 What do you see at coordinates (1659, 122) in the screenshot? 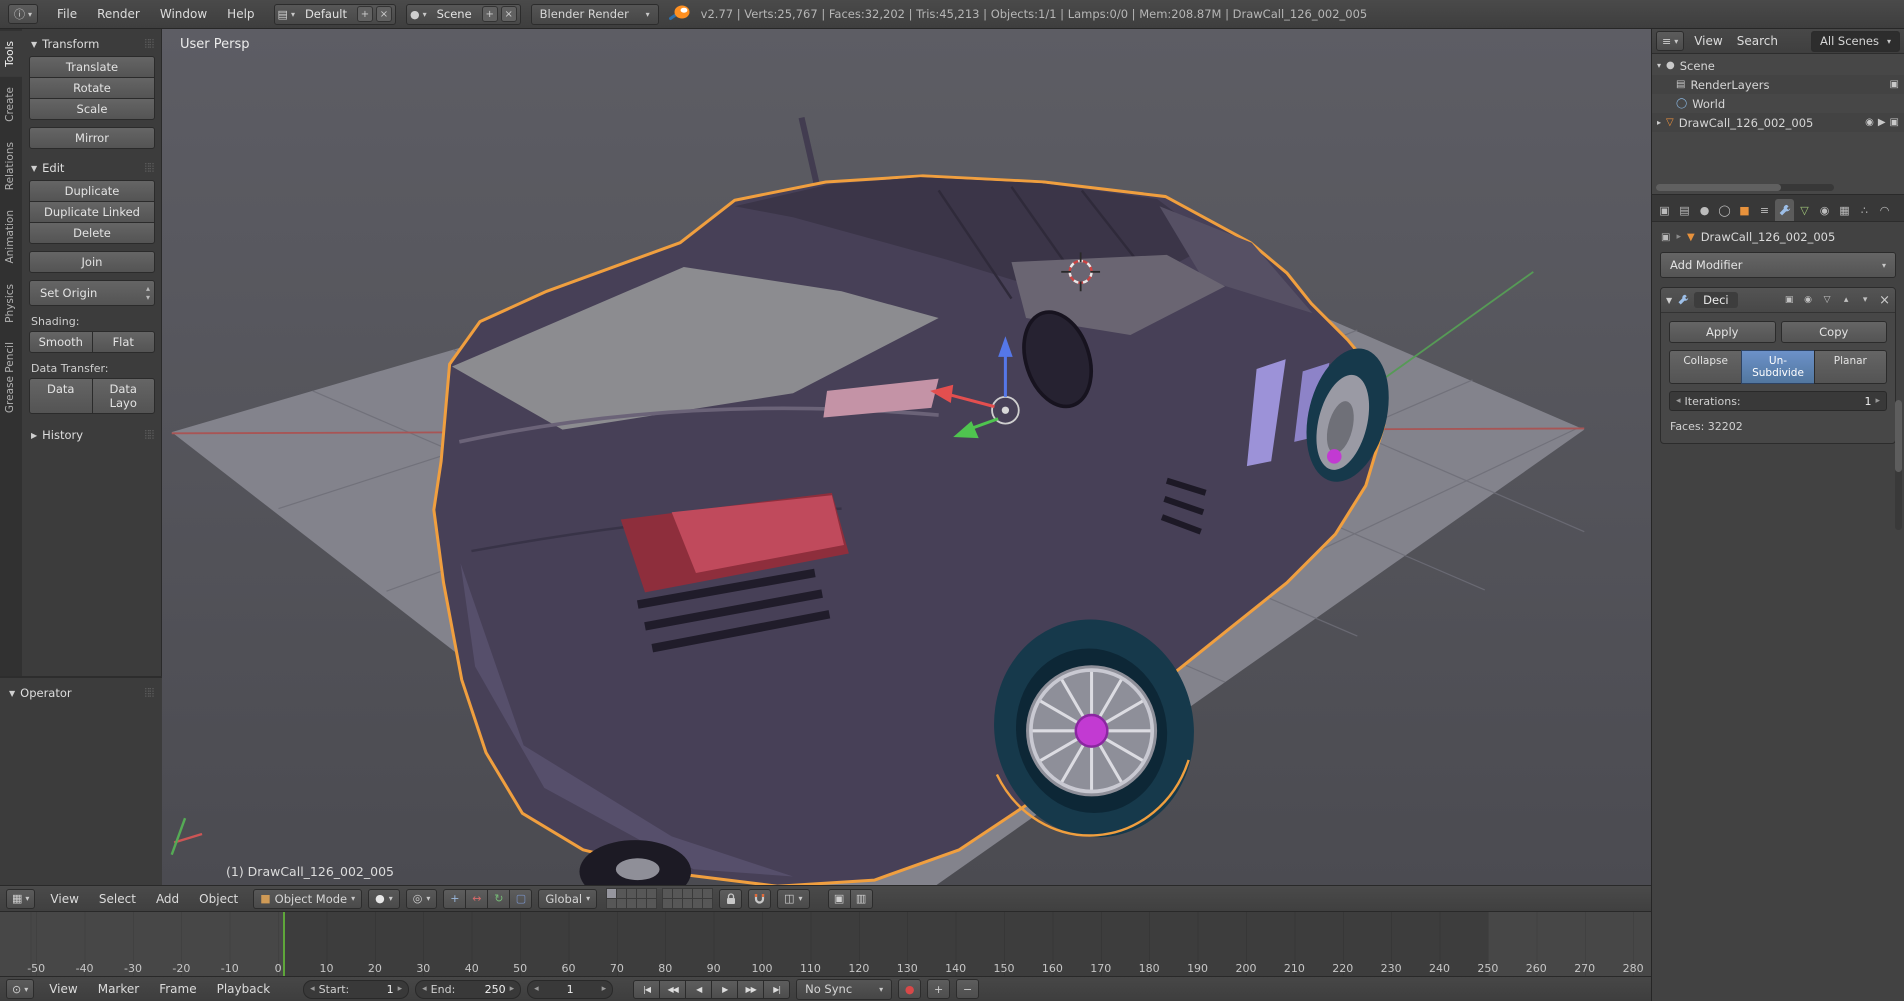
I see `expand-triangle-icon: ▸` at bounding box center [1659, 122].